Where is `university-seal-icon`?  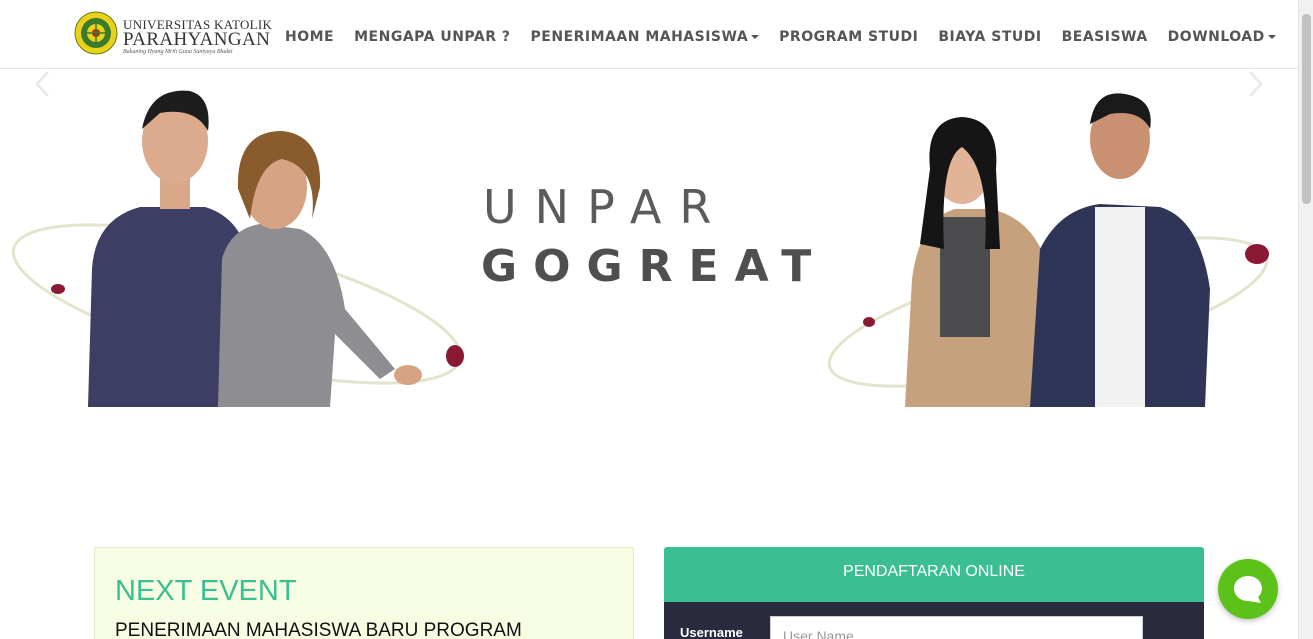
university-seal-icon is located at coordinates (96, 33).